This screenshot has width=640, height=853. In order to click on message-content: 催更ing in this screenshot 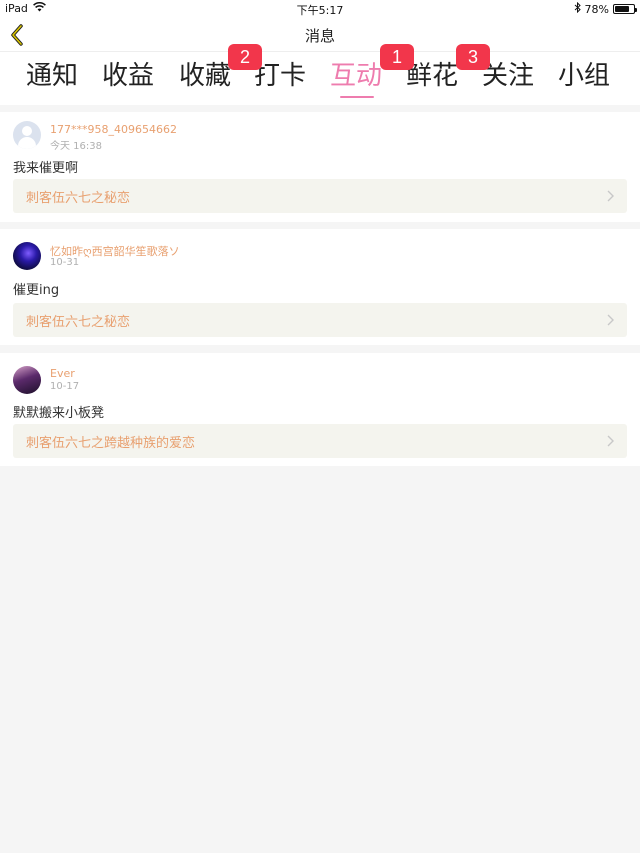, I will do `click(36, 290)`.